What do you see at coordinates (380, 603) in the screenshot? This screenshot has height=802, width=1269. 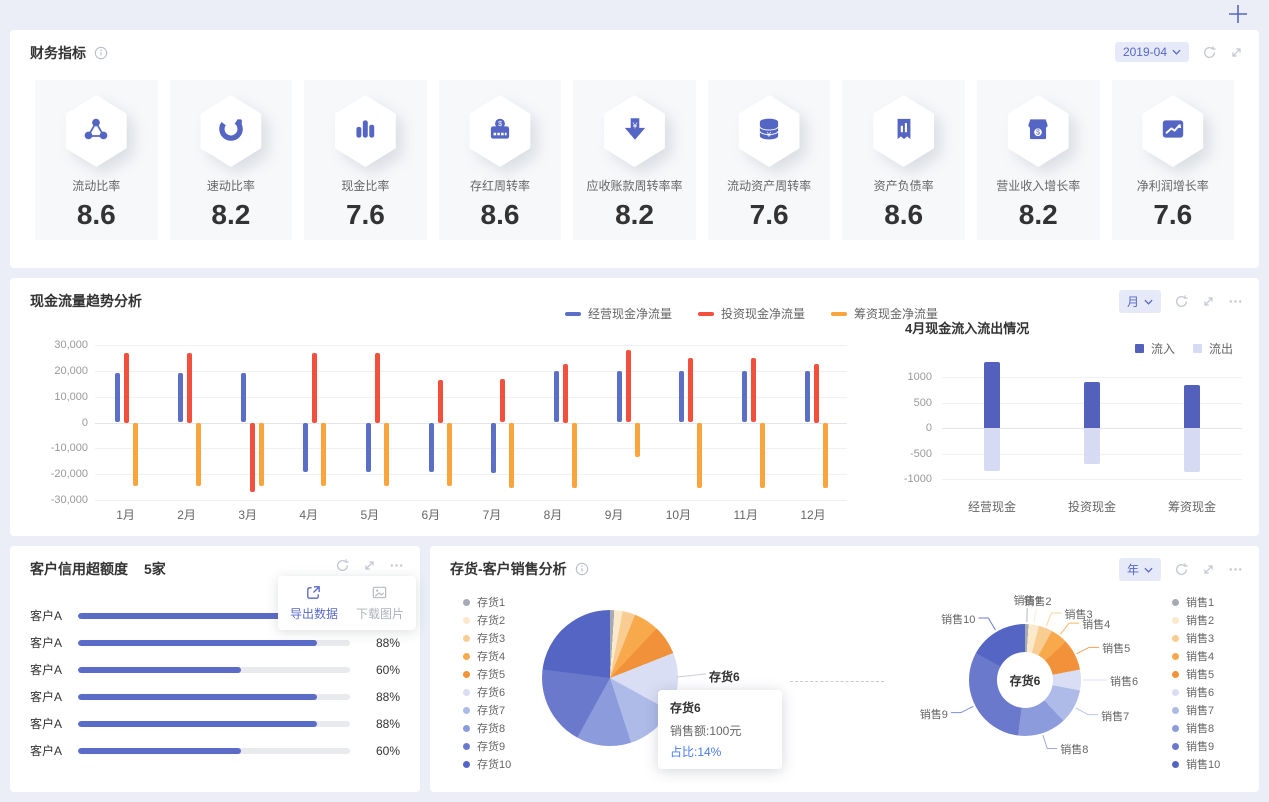 I see `download-image-button: 下载图片` at bounding box center [380, 603].